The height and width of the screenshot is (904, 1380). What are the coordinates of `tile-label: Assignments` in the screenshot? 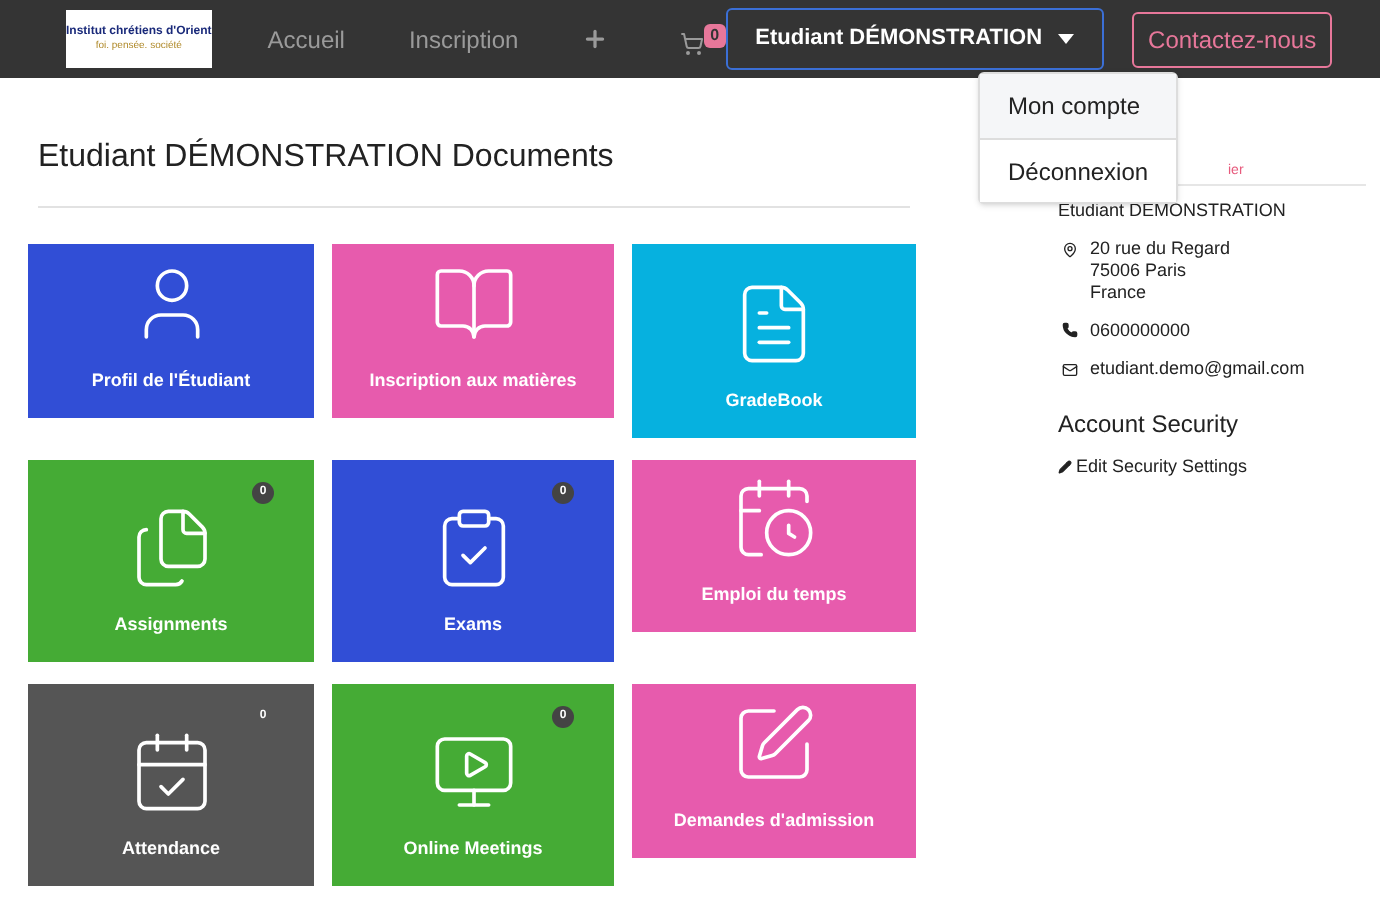 It's located at (171, 624).